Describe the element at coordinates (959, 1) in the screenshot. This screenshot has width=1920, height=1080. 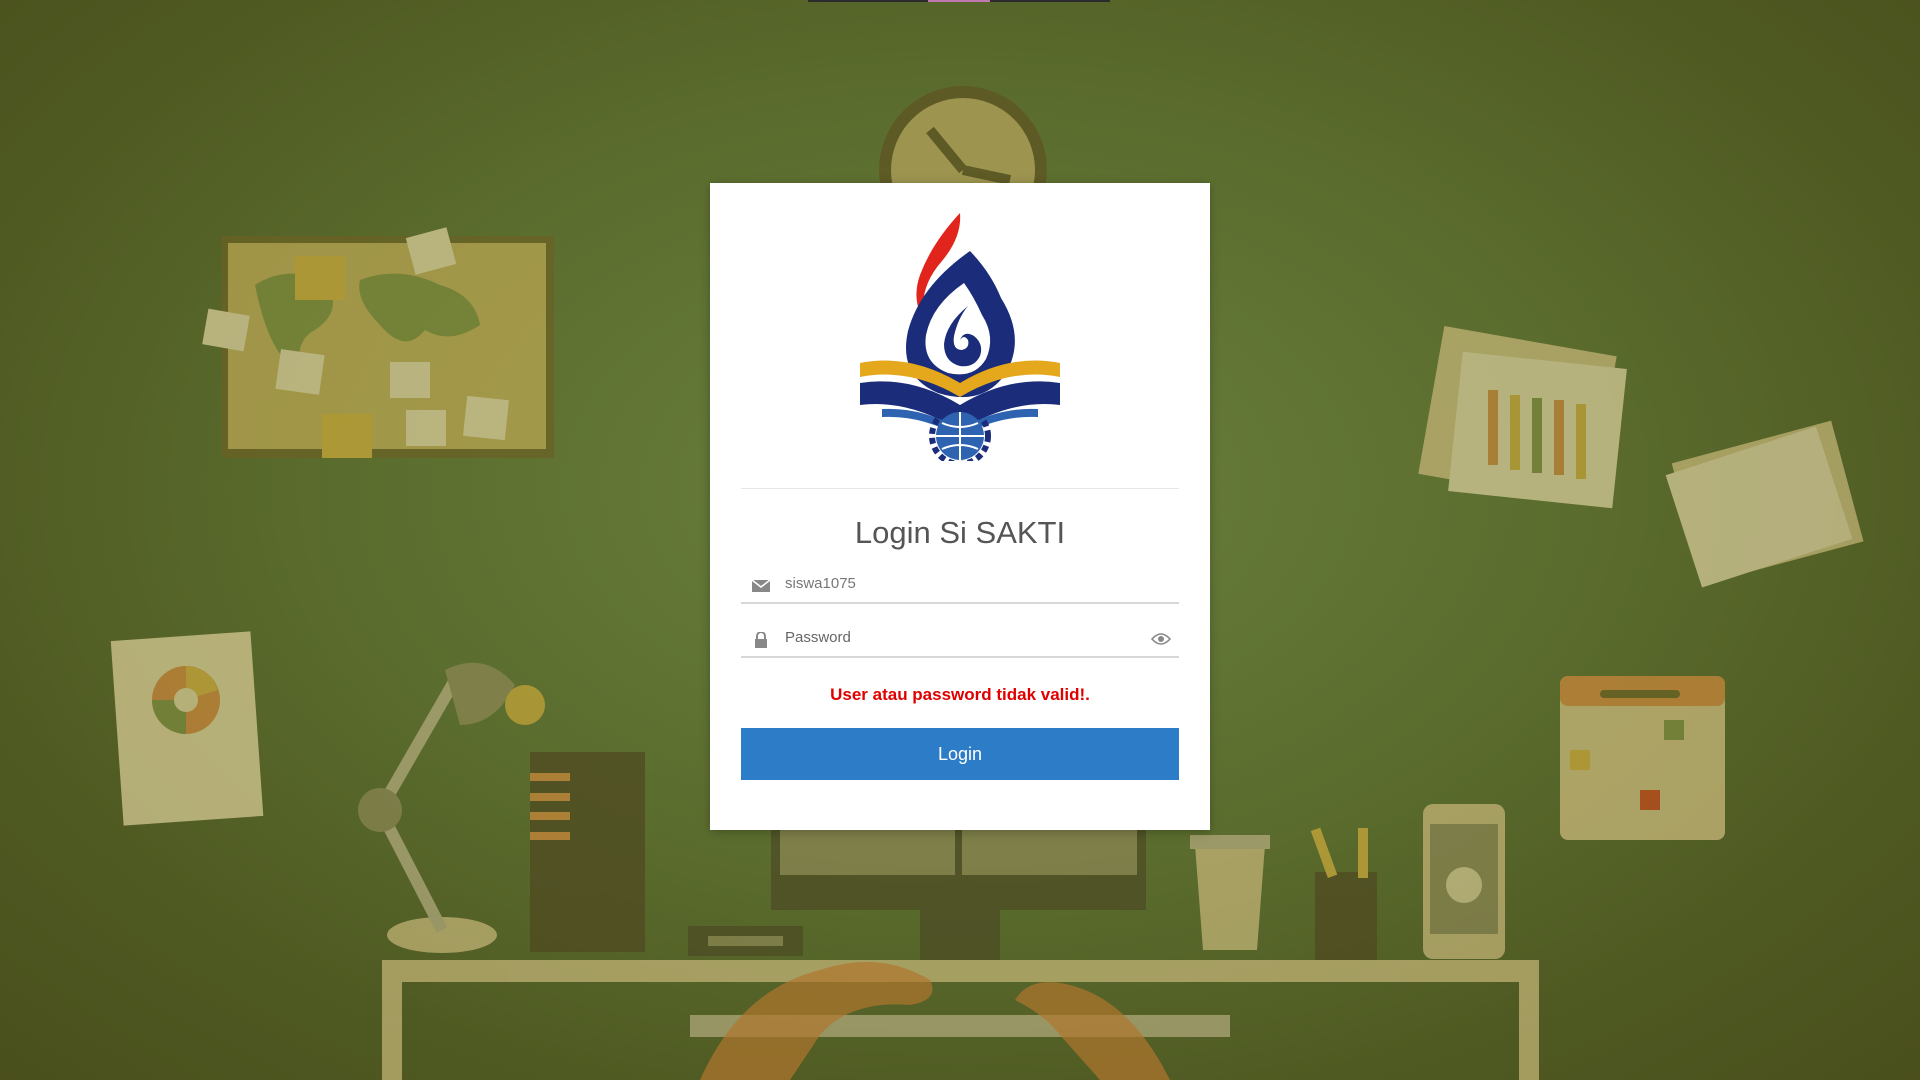
I see `top-progress-accent` at that location.